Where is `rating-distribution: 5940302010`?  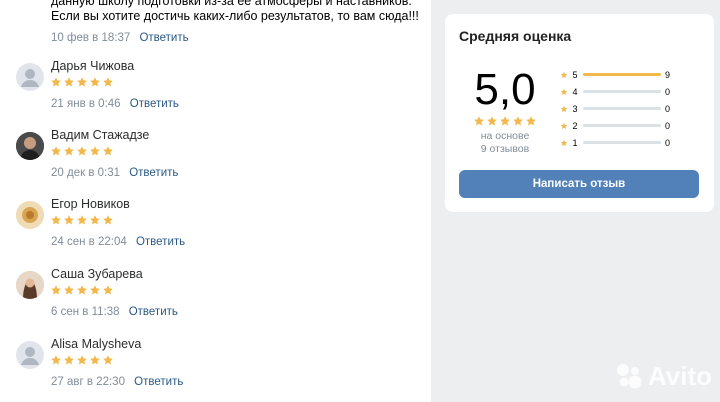
rating-distribution: 5940302010 is located at coordinates (616, 108).